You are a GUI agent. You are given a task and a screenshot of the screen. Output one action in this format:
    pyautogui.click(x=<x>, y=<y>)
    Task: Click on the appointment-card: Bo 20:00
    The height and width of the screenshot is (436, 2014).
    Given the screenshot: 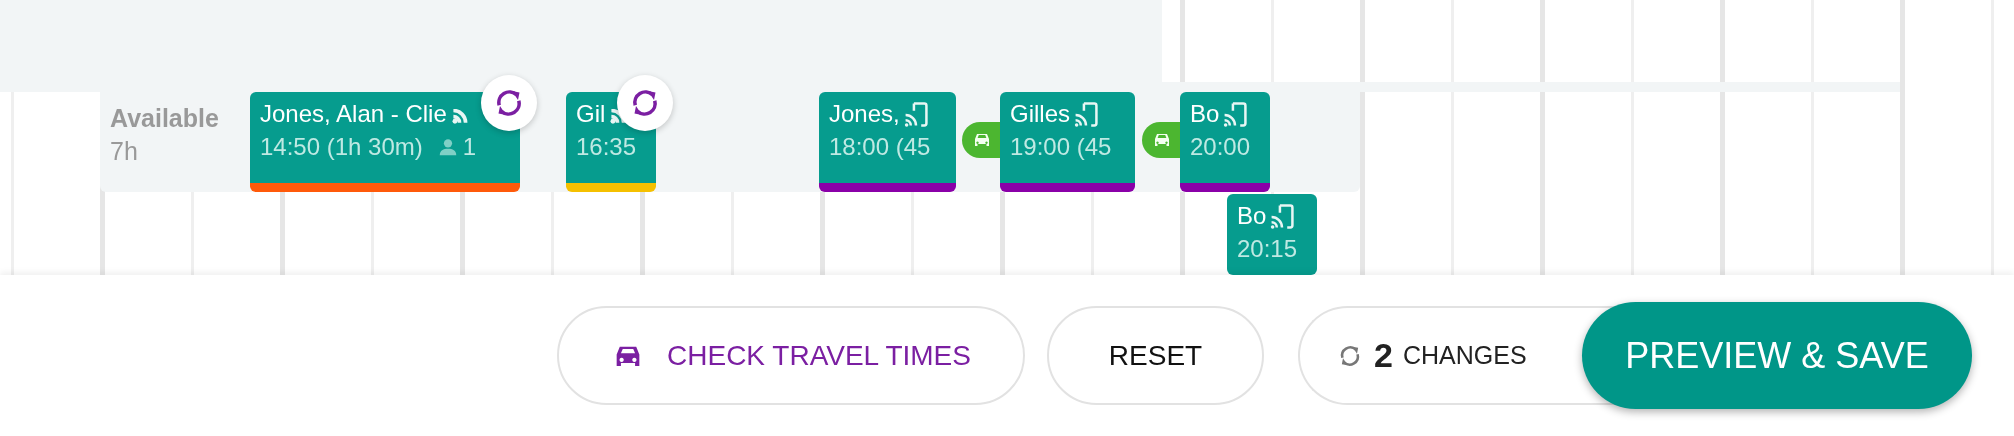 What is the action you would take?
    pyautogui.click(x=1225, y=142)
    